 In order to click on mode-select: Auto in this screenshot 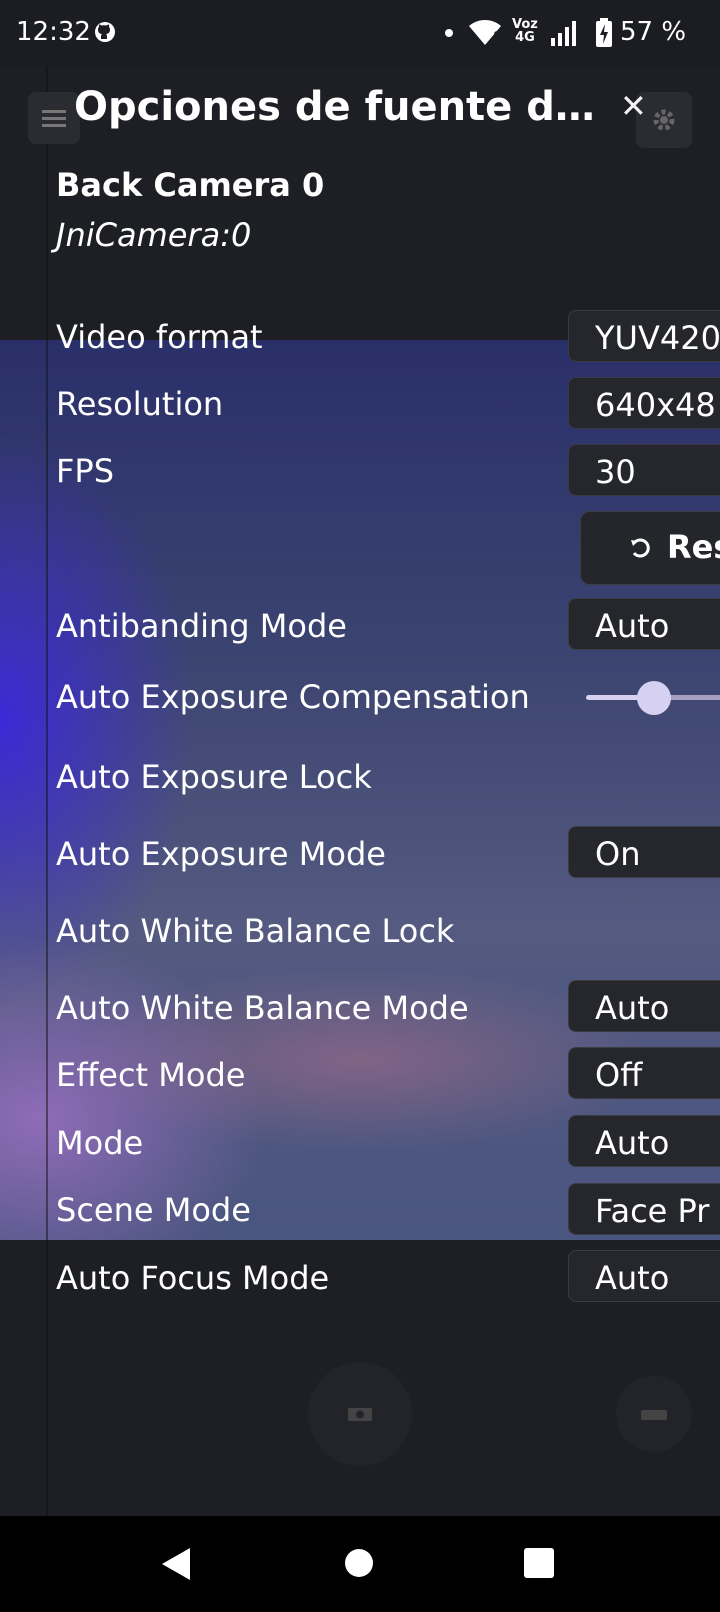, I will do `click(644, 1141)`.